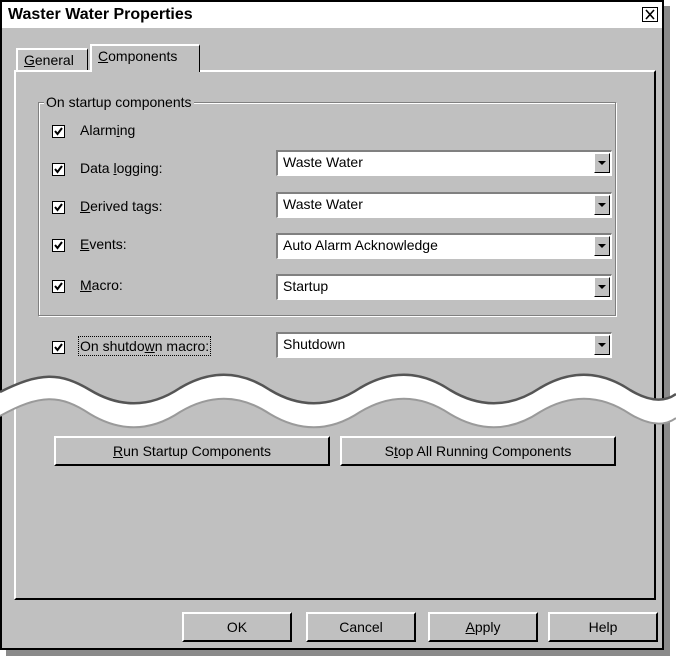  Describe the element at coordinates (149, 346) in the screenshot. I see `shutdown-macro-label-mnemonic: w` at that location.